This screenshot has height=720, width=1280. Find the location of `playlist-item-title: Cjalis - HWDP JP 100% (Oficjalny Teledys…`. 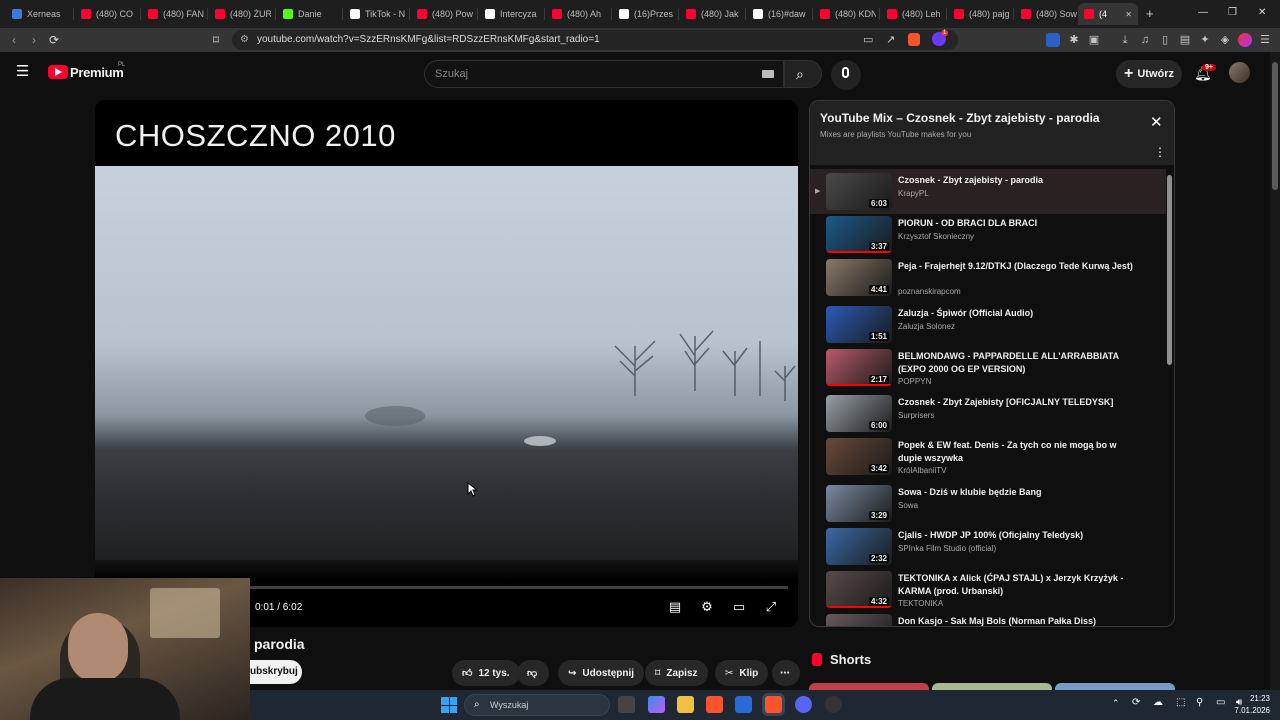

playlist-item-title: Cjalis - HWDP JP 100% (Oficjalny Teledys… is located at coordinates (1017, 535).